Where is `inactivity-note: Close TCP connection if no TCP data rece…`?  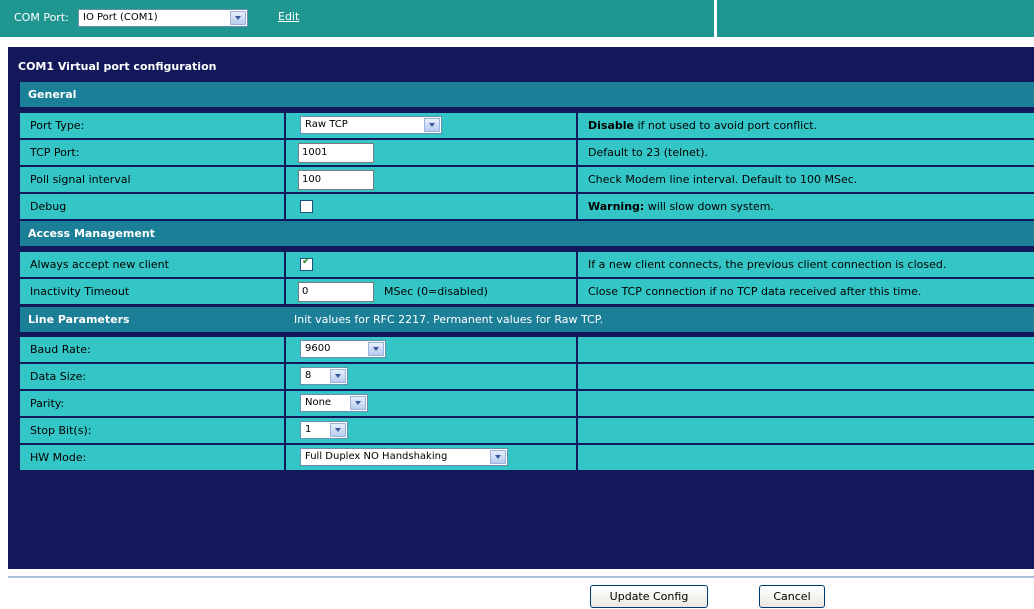 inactivity-note: Close TCP connection if no TCP data rece… is located at coordinates (755, 291).